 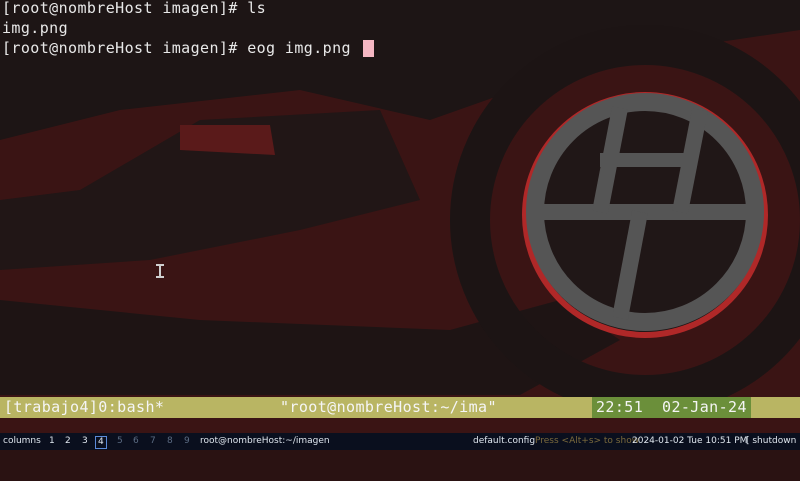 What do you see at coordinates (369, 48) in the screenshot?
I see `text-cursor` at bounding box center [369, 48].